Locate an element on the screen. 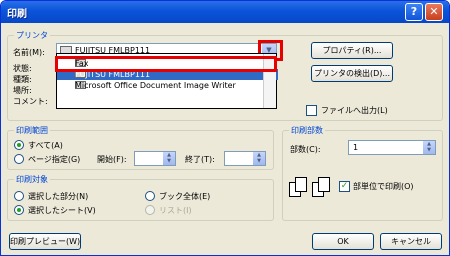  target-workbook-radio is located at coordinates (150, 196).